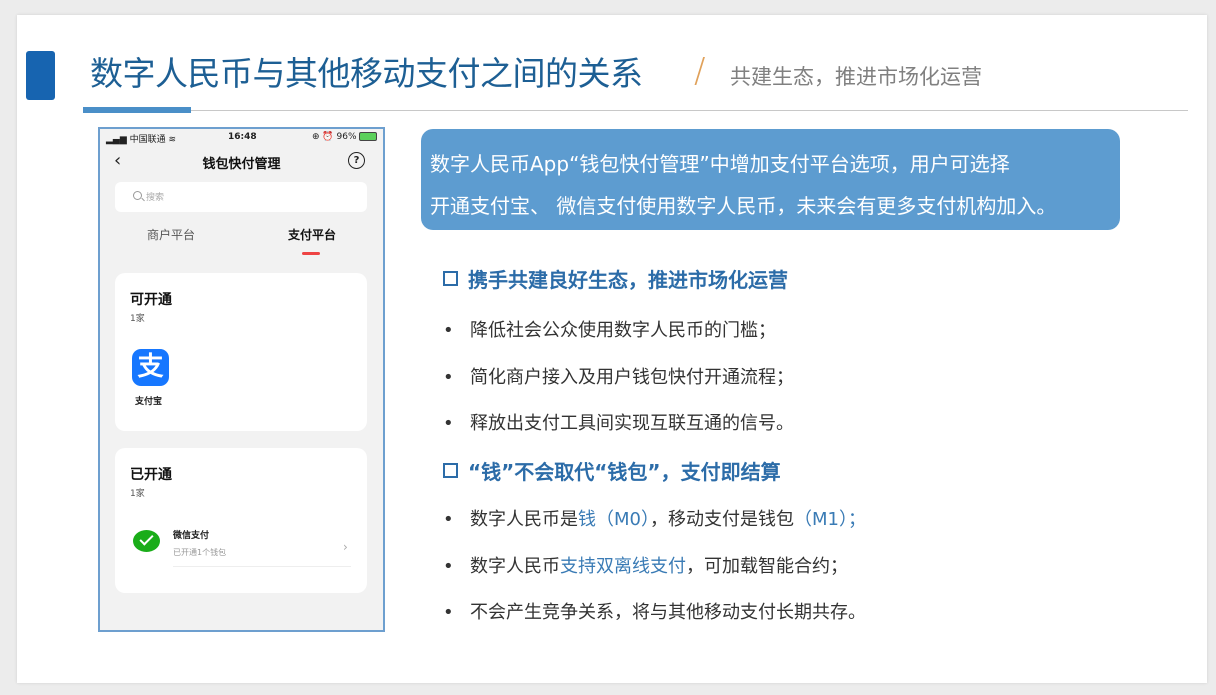 The width and height of the screenshot is (1216, 695). I want to click on battery-icon, so click(368, 136).